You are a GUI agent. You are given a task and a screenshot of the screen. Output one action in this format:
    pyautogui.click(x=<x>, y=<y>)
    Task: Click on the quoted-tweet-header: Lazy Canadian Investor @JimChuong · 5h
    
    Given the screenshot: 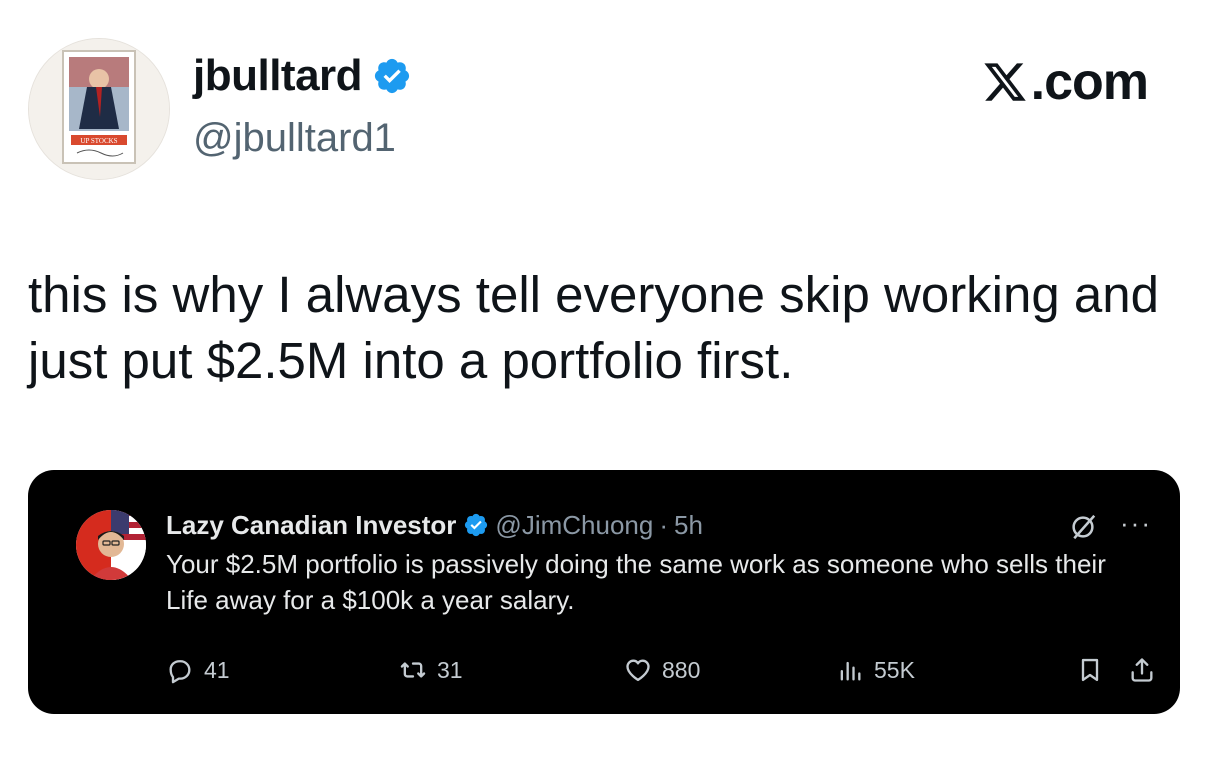 What is the action you would take?
    pyautogui.click(x=434, y=525)
    